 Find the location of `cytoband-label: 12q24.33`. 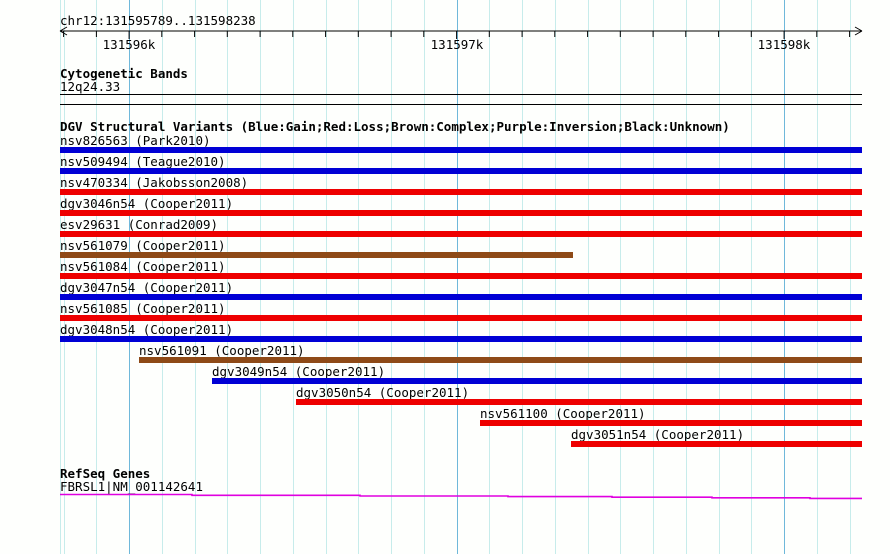

cytoband-label: 12q24.33 is located at coordinates (90, 86).